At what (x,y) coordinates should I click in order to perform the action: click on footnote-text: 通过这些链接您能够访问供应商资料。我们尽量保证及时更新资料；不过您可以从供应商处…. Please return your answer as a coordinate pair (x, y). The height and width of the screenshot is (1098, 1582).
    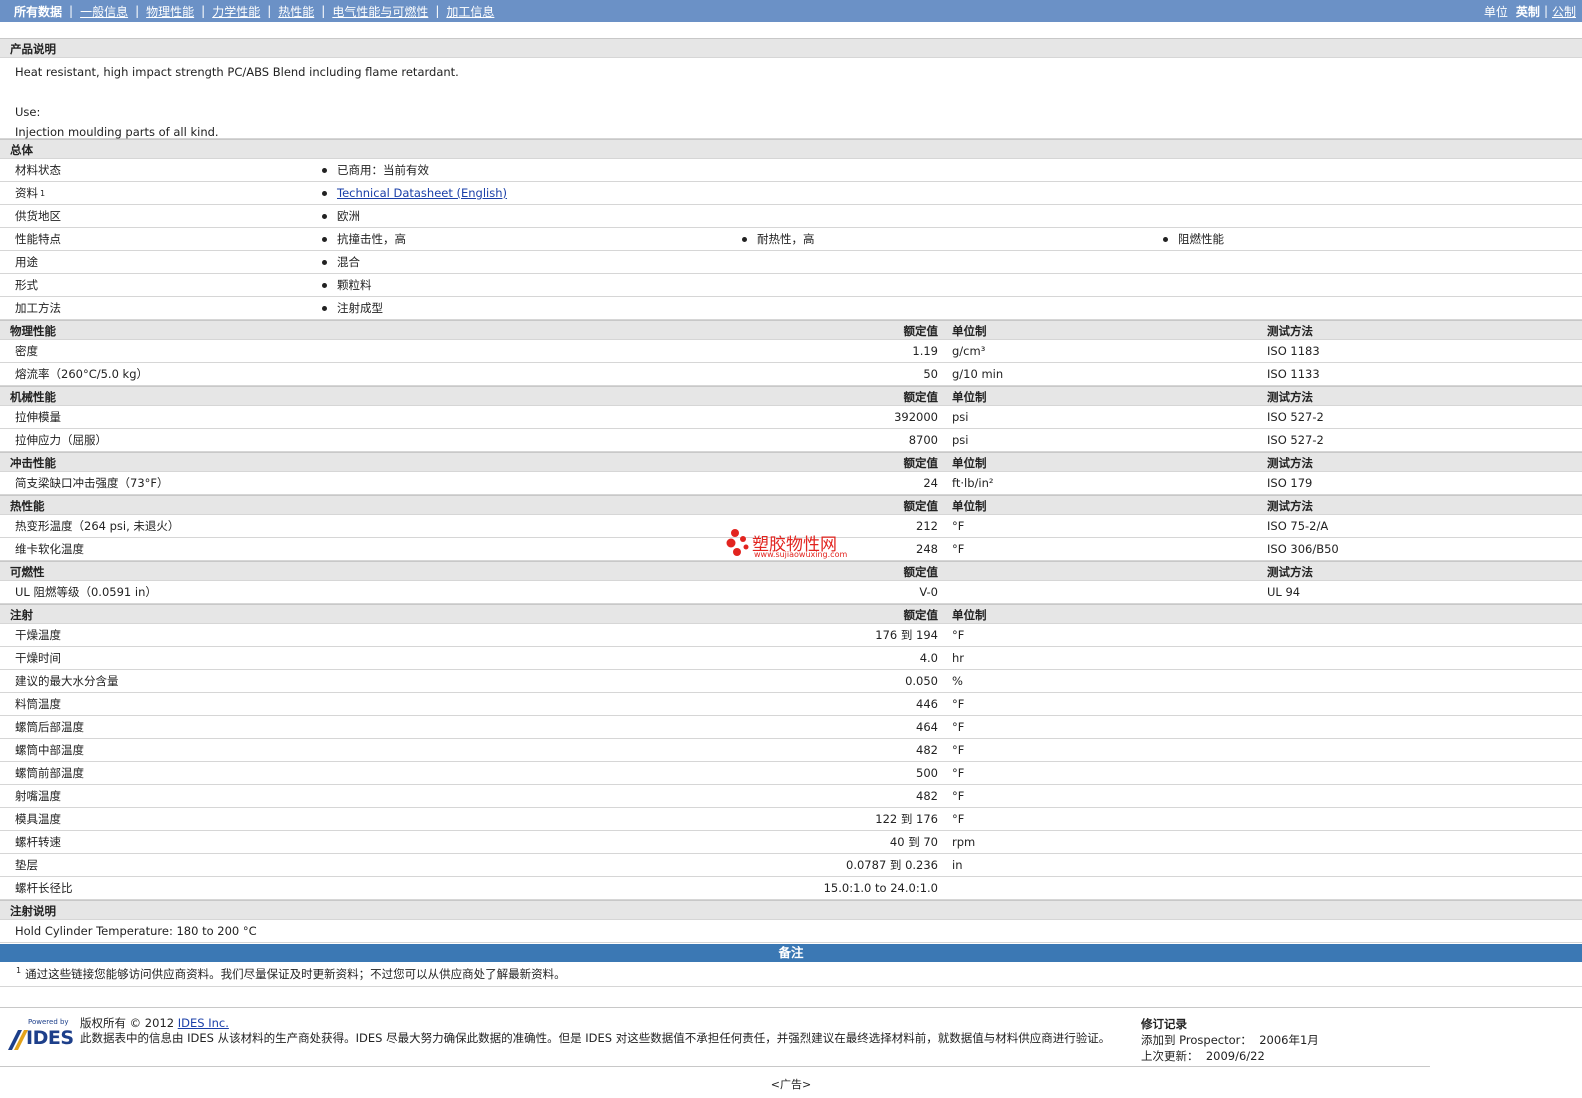
    Looking at the image, I should click on (295, 974).